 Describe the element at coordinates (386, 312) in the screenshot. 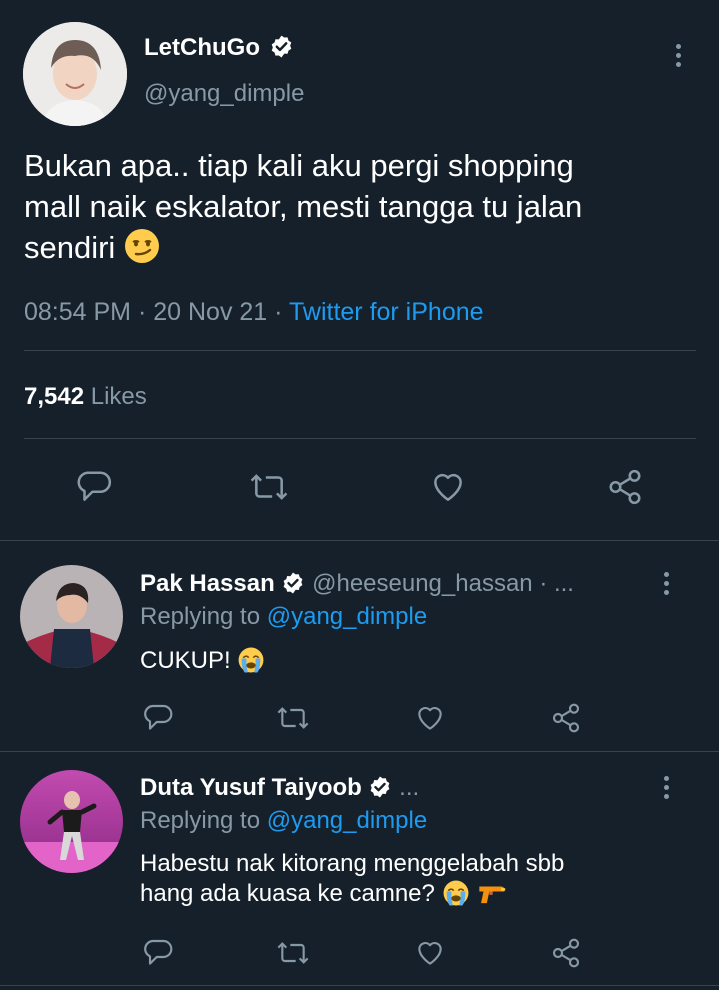

I see `tweet-source: Twitter for iPhone` at that location.